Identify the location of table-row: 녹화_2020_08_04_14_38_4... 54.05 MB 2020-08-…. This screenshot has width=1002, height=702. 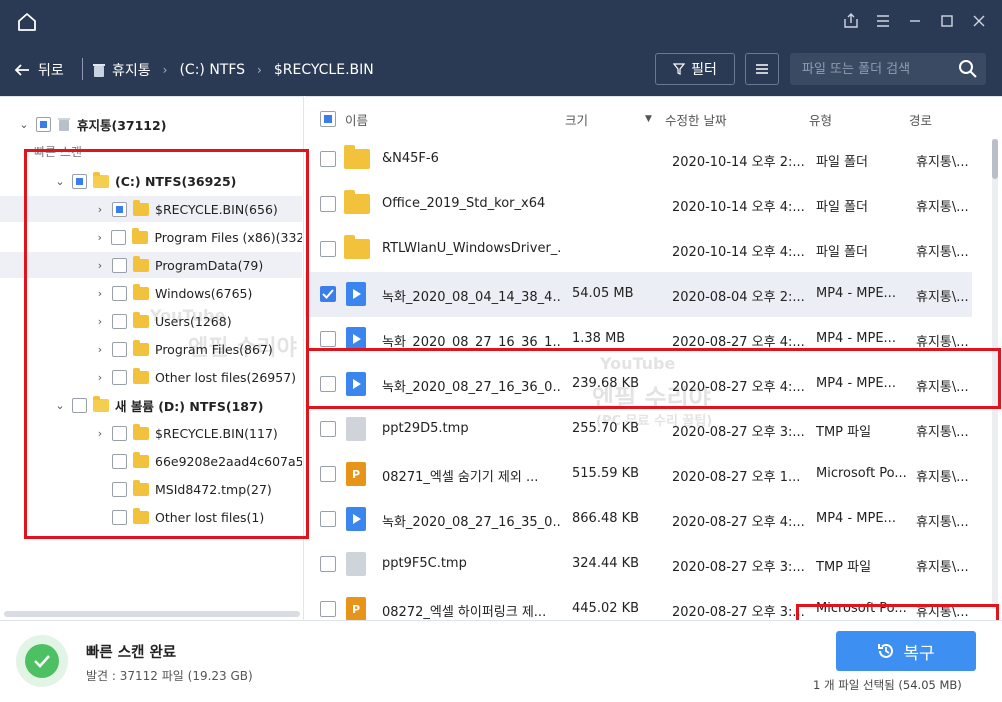
(638, 294).